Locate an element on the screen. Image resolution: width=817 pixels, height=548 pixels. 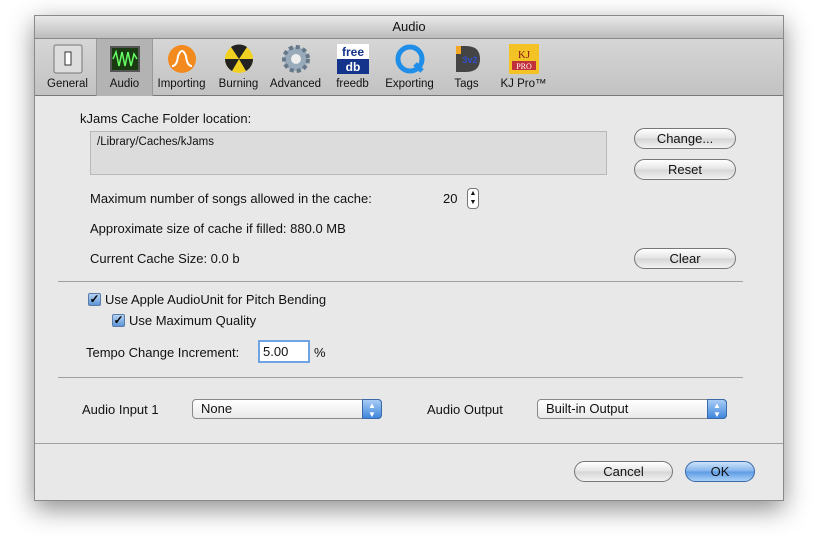
tempo-unit: % is located at coordinates (320, 352).